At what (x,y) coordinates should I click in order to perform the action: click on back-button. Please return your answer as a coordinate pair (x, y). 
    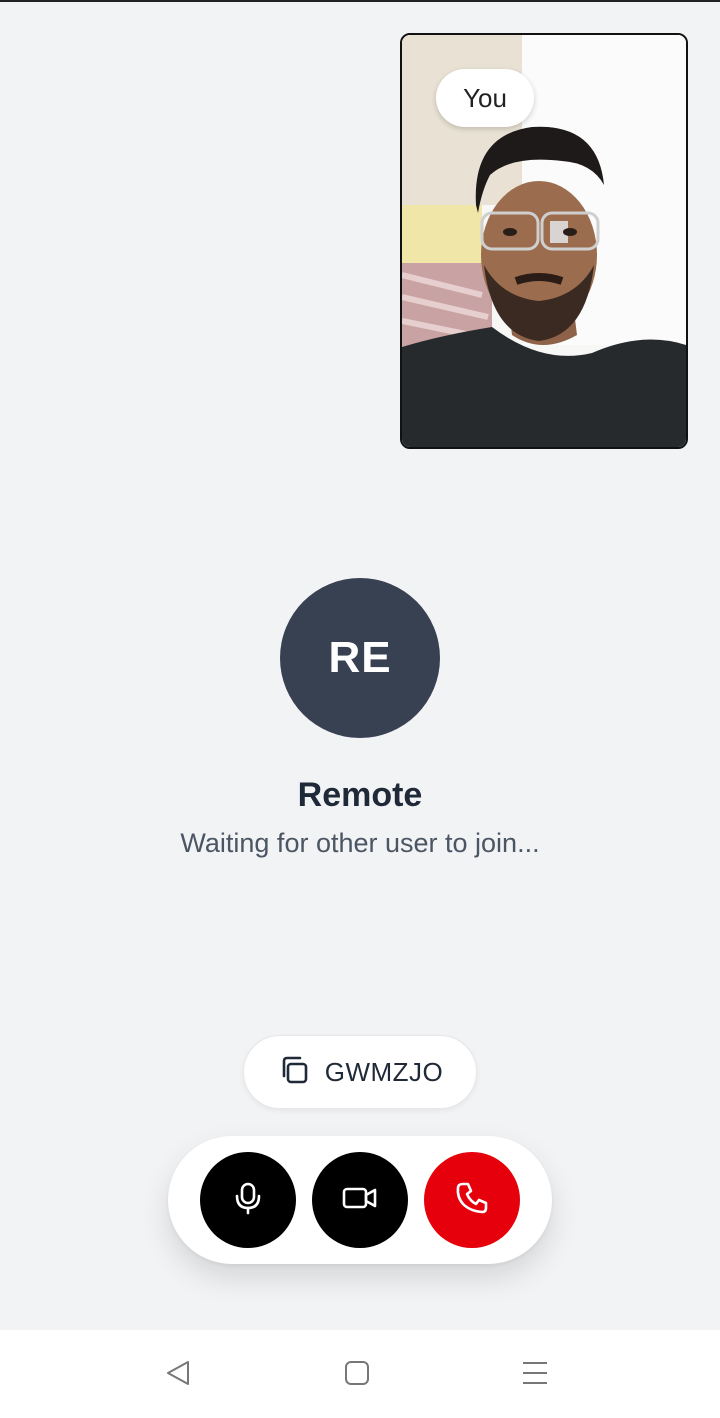
    Looking at the image, I should click on (179, 1375).